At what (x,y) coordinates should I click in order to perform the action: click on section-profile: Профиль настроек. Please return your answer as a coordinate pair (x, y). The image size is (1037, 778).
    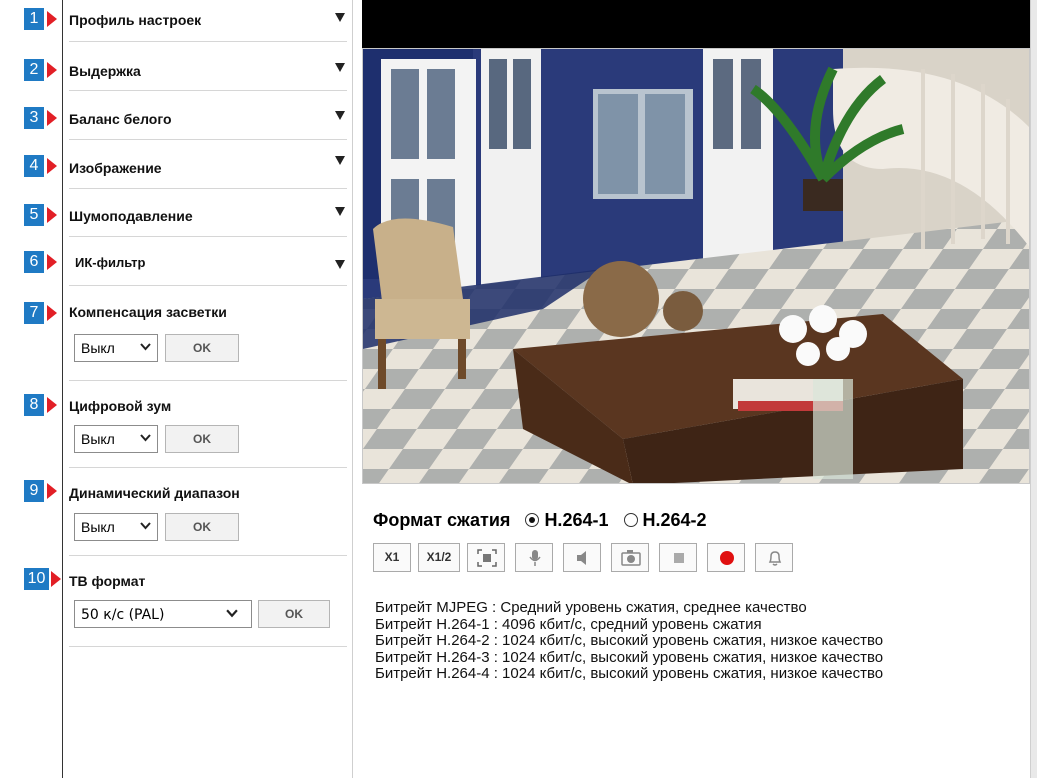
    Looking at the image, I should click on (208, 21).